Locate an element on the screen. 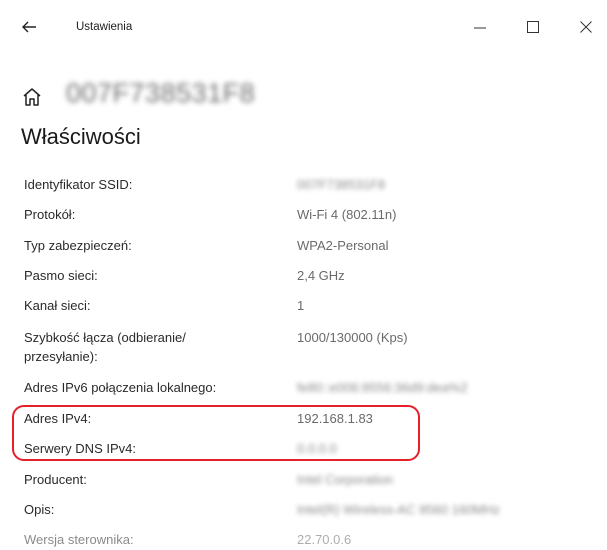  arrow-left-icon is located at coordinates (29, 27).